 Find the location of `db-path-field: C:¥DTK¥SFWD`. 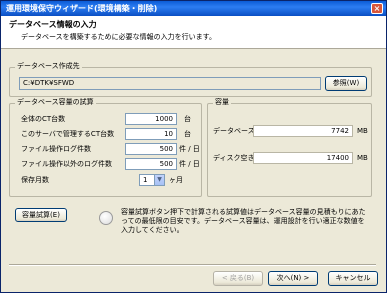

db-path-field: C:¥DTK¥SFWD is located at coordinates (170, 83).